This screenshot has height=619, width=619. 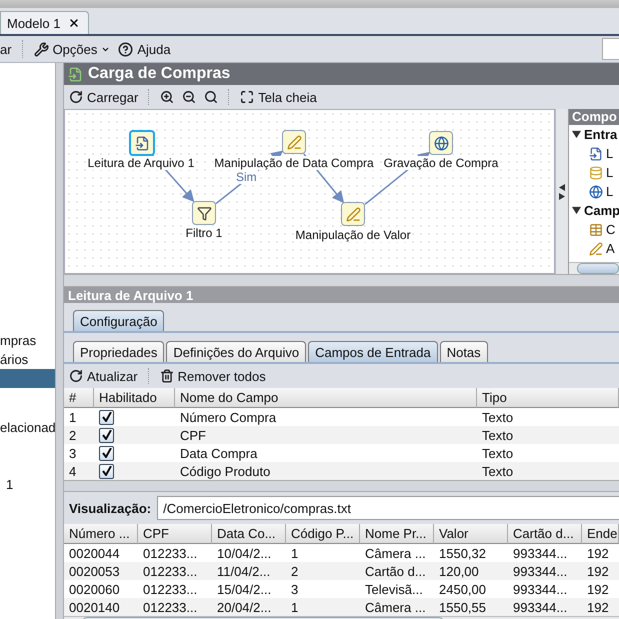 What do you see at coordinates (353, 235) in the screenshot?
I see `node-label: Manipulação de Valor` at bounding box center [353, 235].